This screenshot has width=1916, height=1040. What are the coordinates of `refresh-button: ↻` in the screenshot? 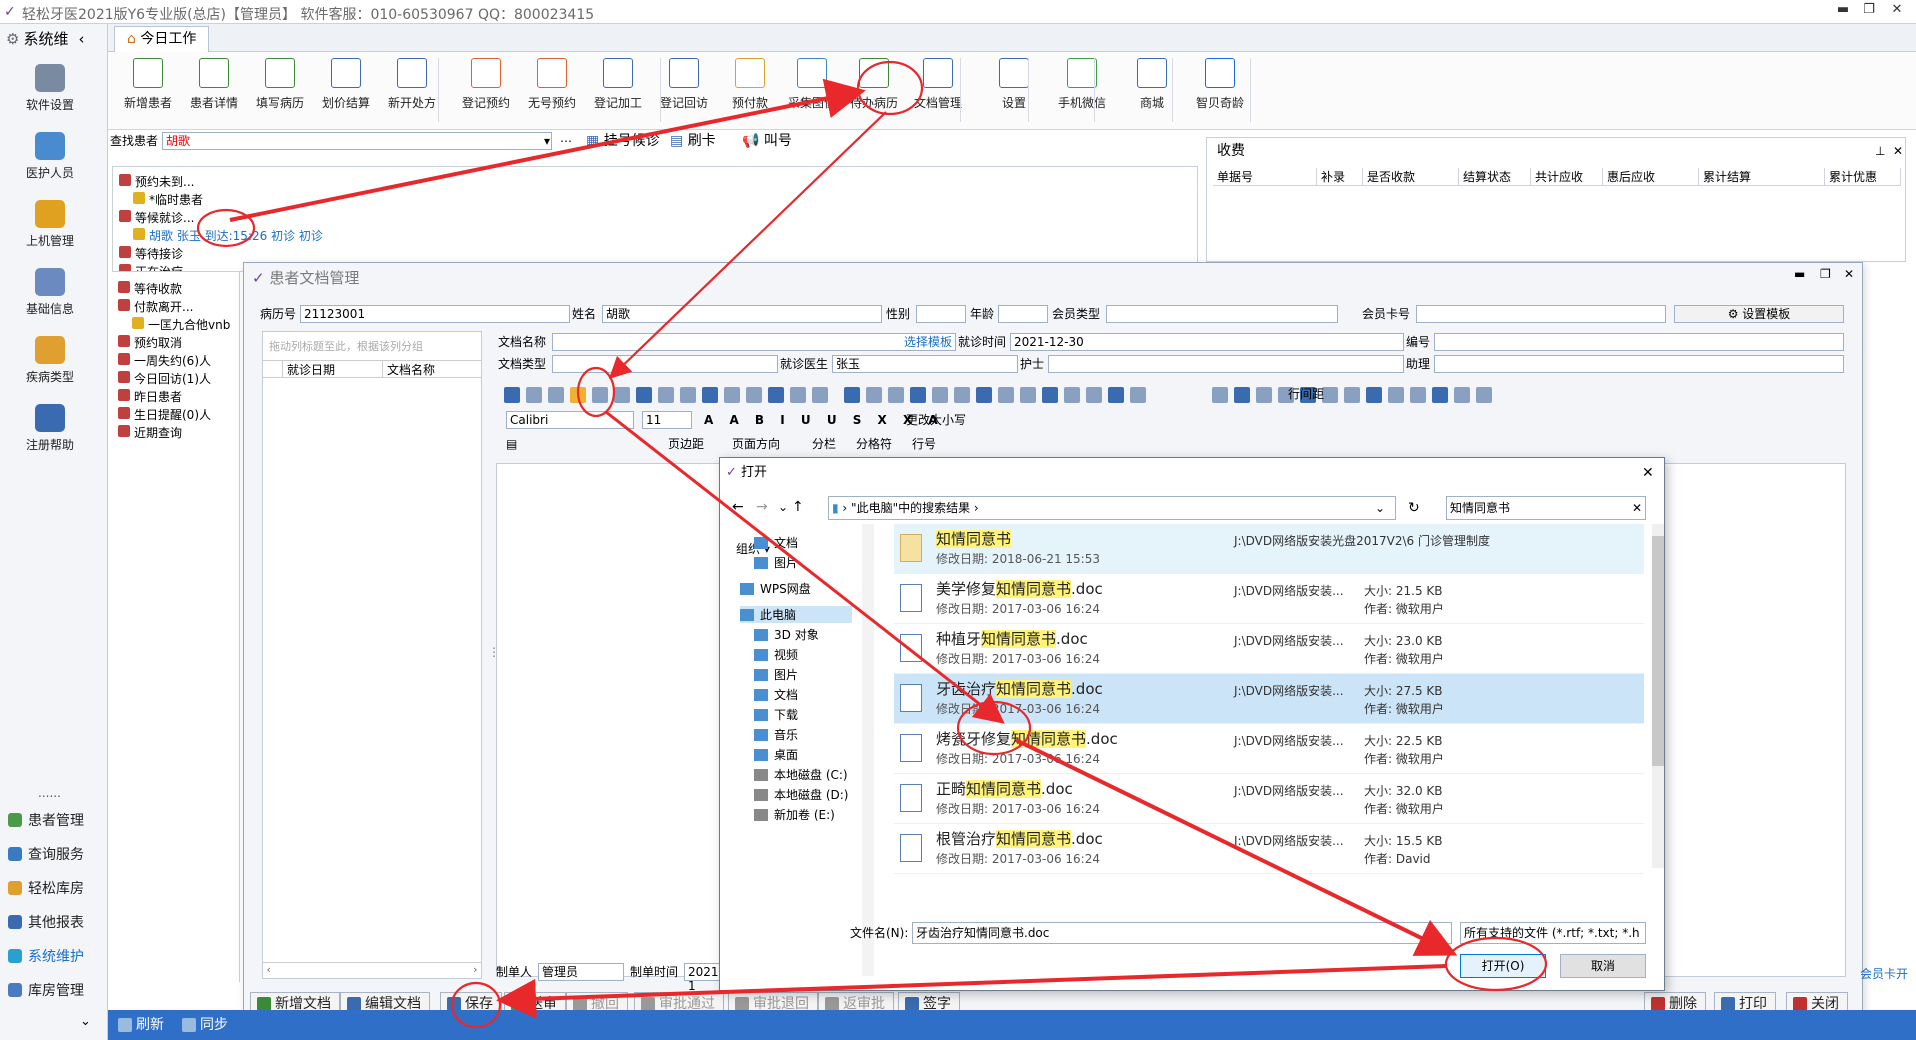 It's located at (1414, 508).